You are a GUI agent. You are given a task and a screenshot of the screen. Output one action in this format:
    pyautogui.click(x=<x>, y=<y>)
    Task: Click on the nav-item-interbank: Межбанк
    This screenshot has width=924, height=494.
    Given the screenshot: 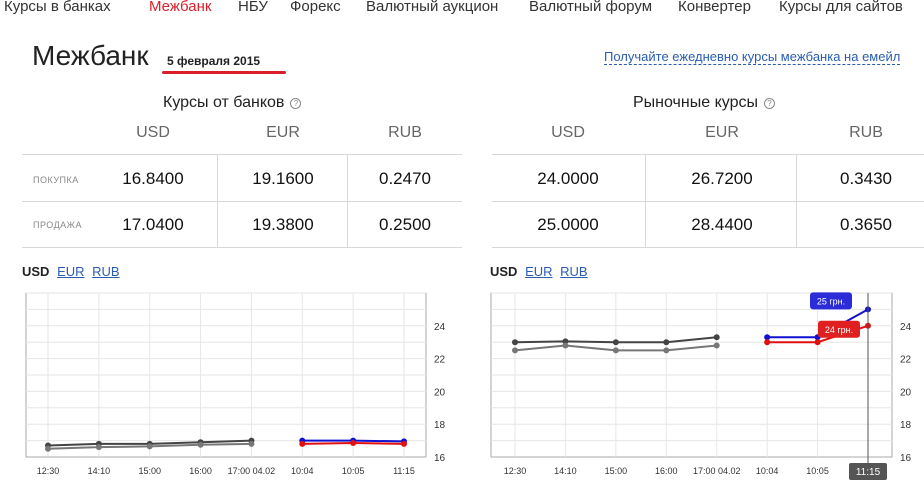 What is the action you would take?
    pyautogui.click(x=180, y=7)
    